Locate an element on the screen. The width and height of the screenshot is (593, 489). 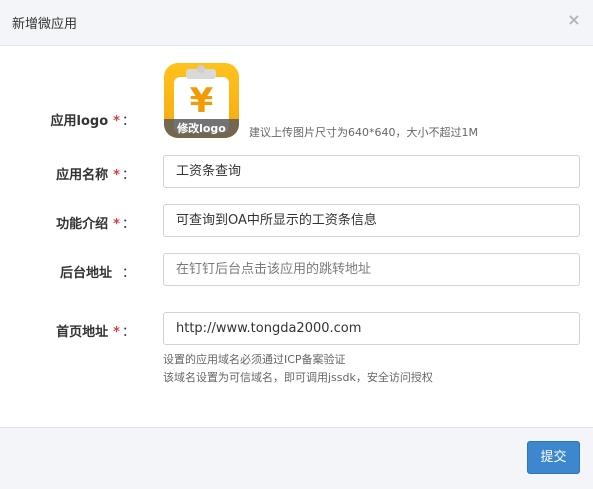
backend-url-label: 后台地址 is located at coordinates (85, 273).